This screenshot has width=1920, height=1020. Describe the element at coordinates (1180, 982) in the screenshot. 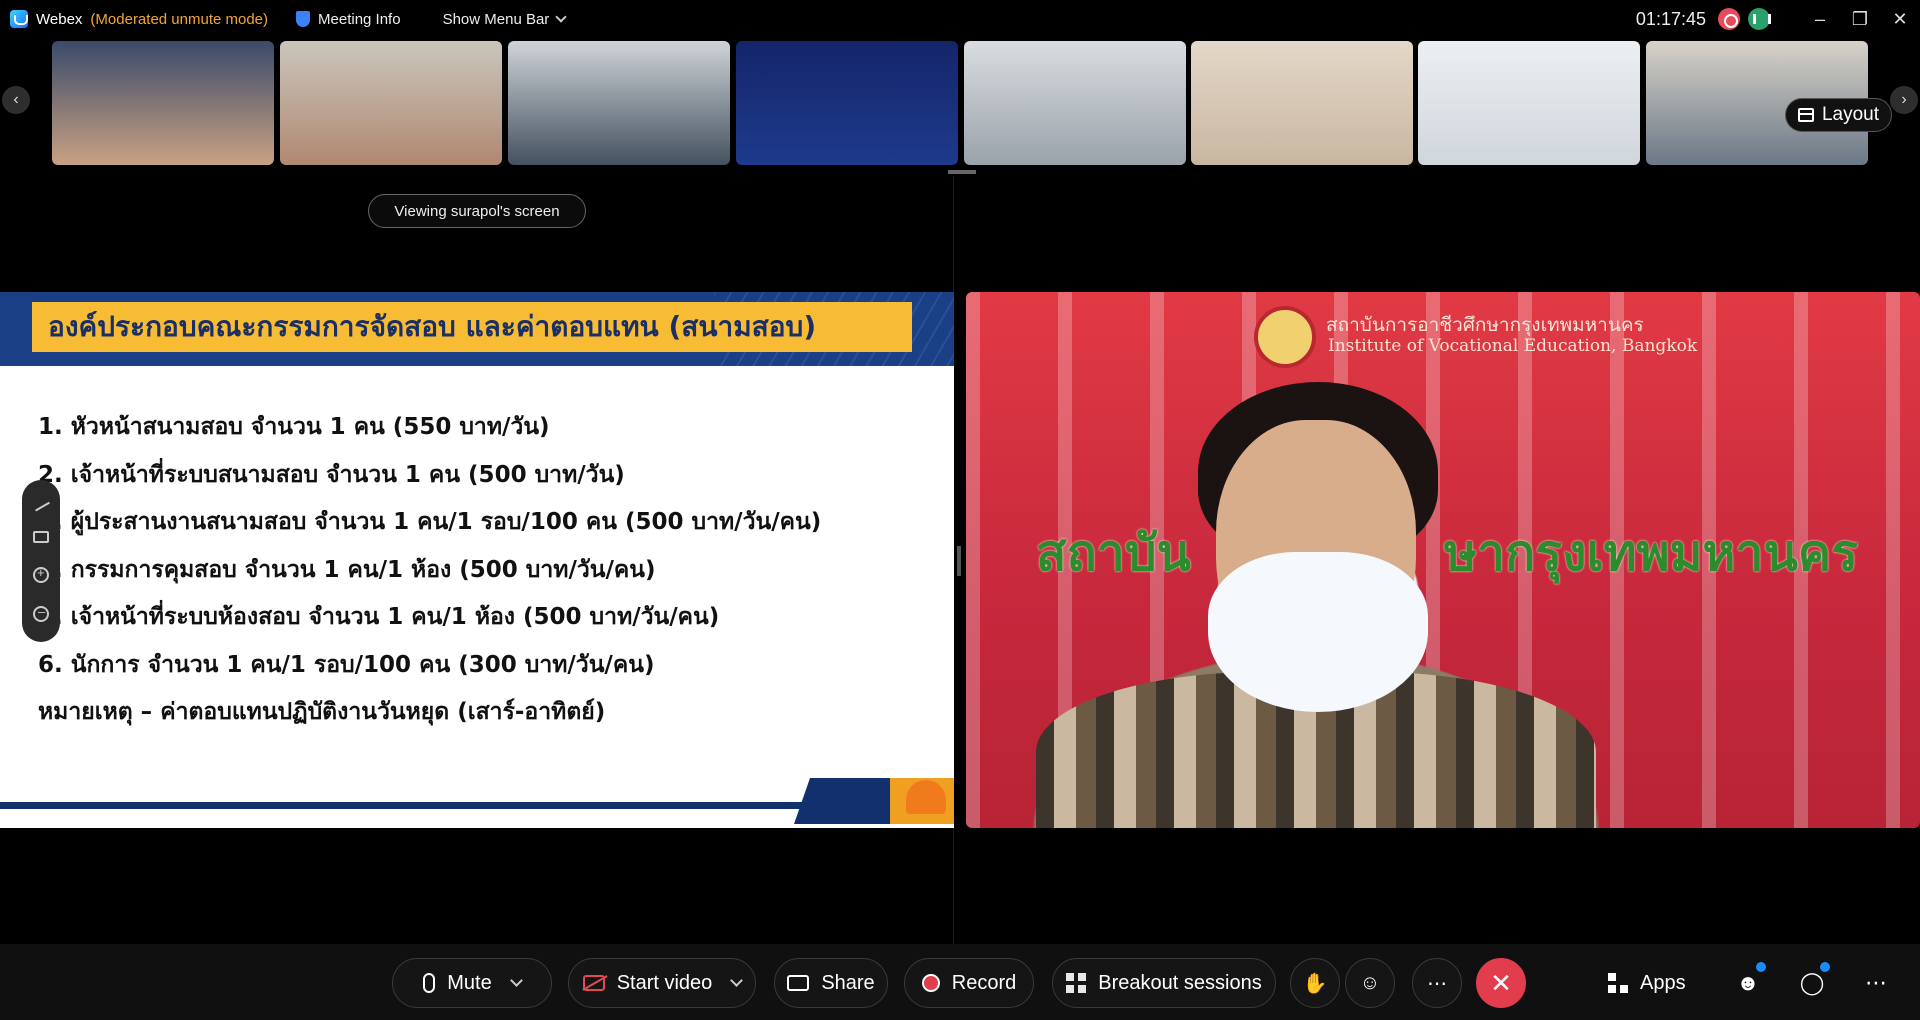

I see `breakout-label: Breakout sessions` at that location.